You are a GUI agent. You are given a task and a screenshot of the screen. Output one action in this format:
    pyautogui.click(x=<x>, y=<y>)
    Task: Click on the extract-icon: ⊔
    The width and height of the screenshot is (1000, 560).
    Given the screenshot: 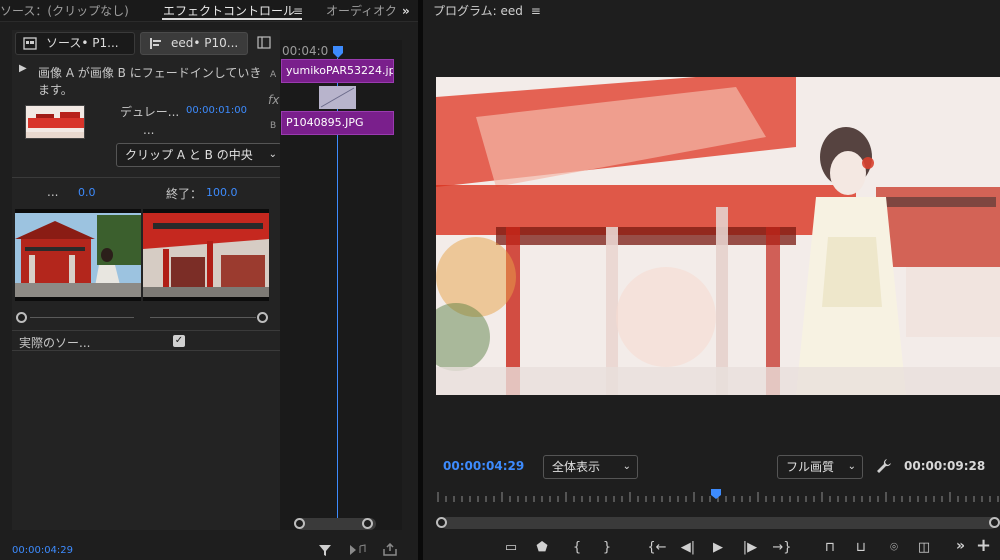 What is the action you would take?
    pyautogui.click(x=861, y=548)
    